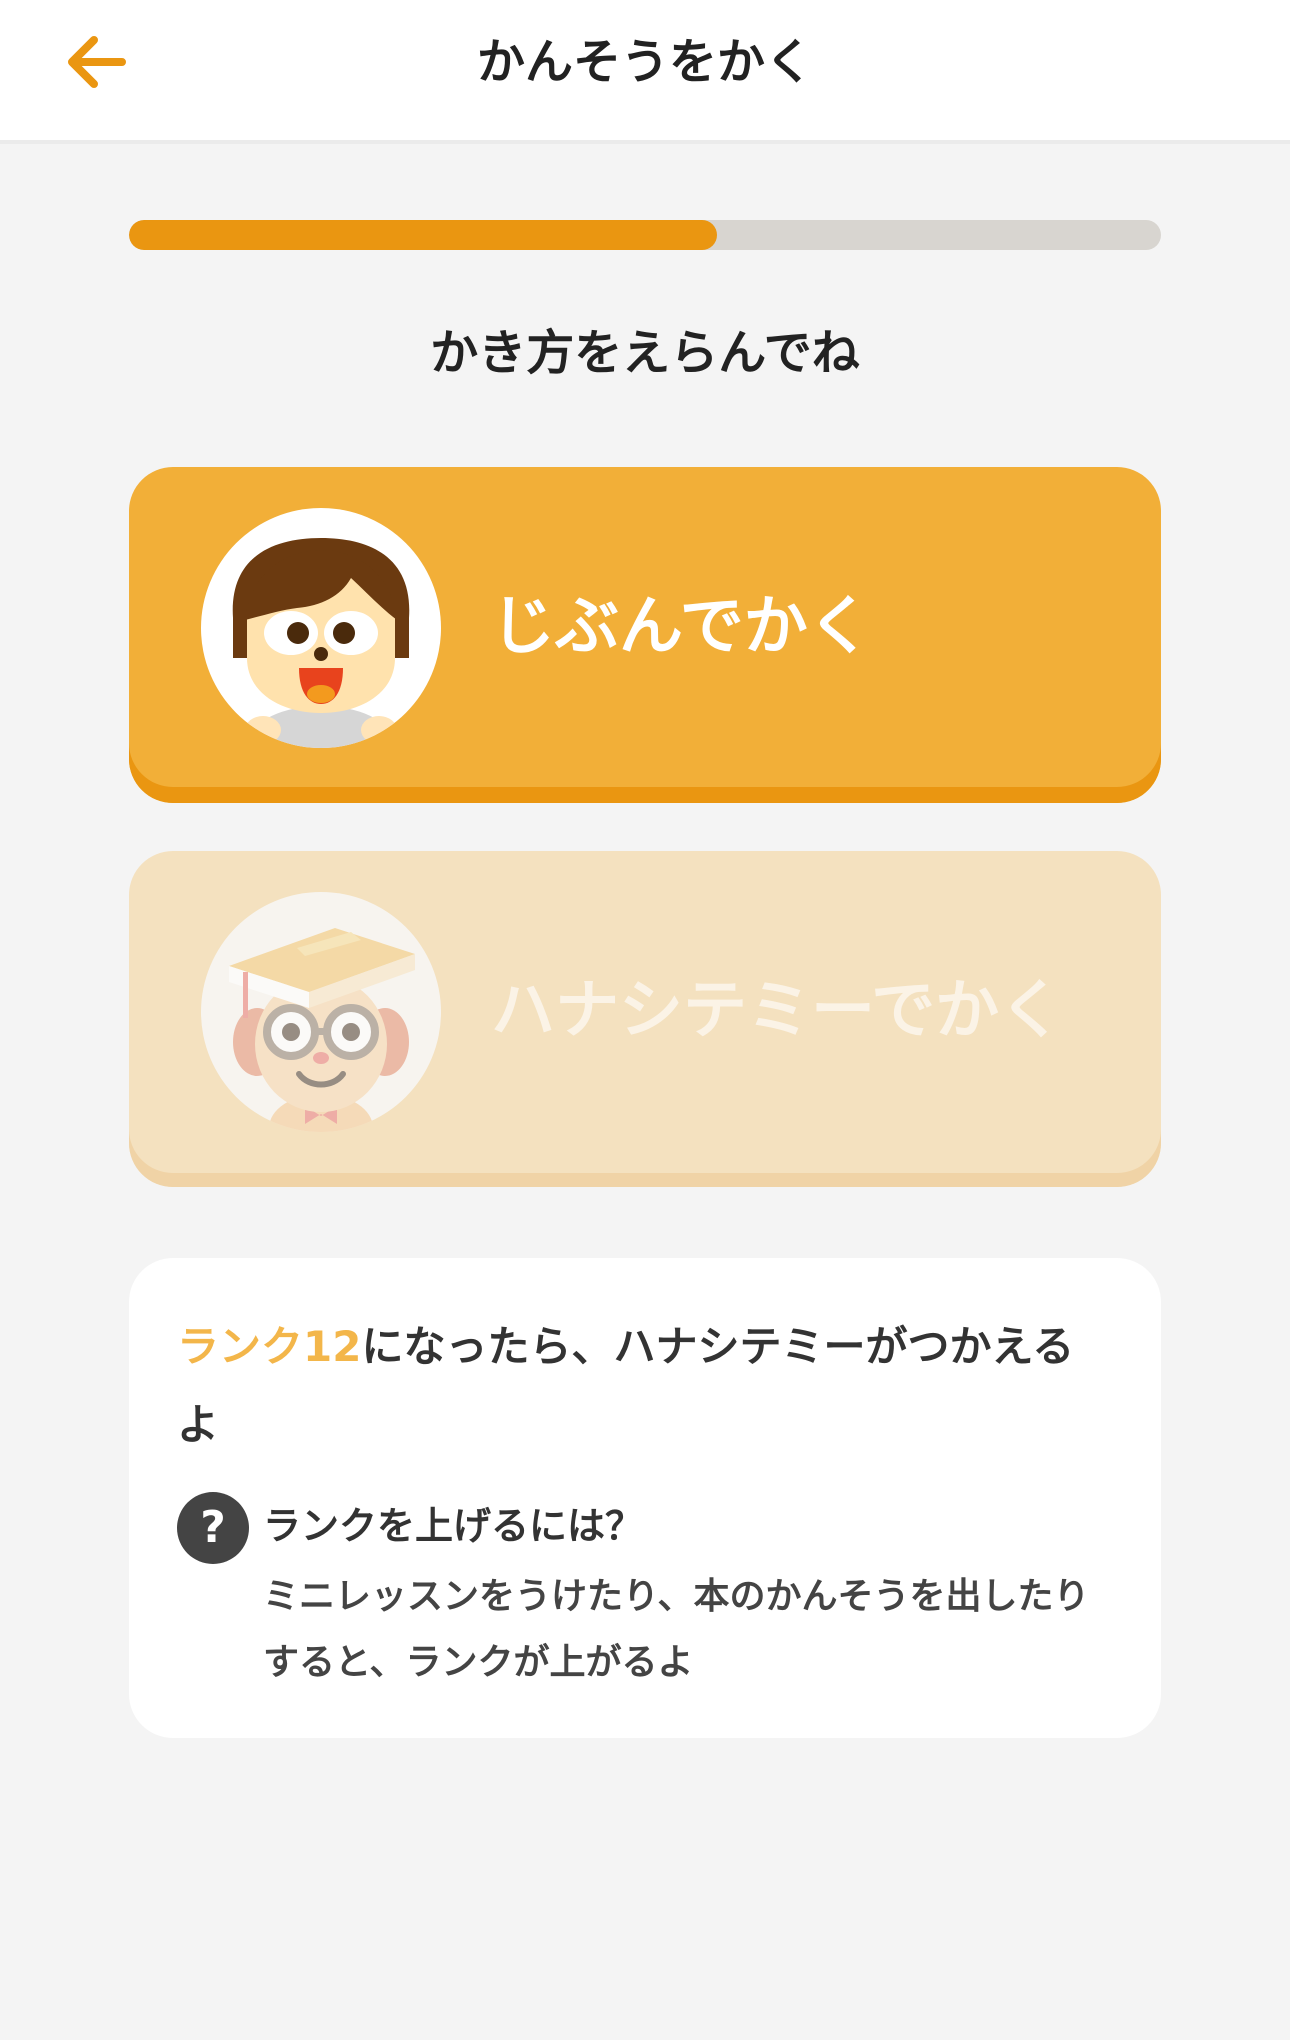 The image size is (1290, 2040). Describe the element at coordinates (321, 628) in the screenshot. I see `child-avatar-icon` at that location.